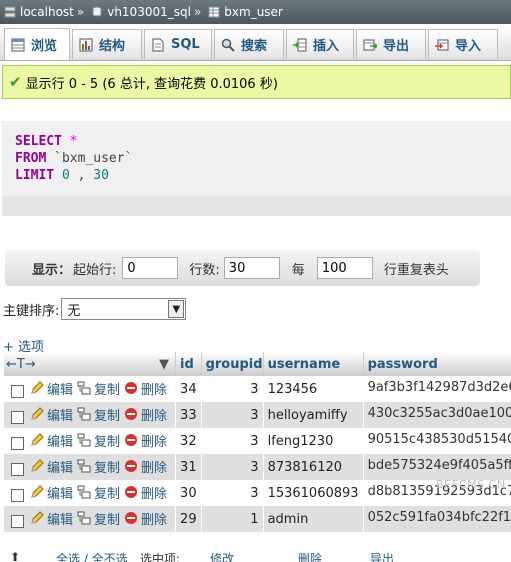 The height and width of the screenshot is (562, 511). What do you see at coordinates (21, 364) in the screenshot?
I see `column-arrows-icon: ←T→` at bounding box center [21, 364].